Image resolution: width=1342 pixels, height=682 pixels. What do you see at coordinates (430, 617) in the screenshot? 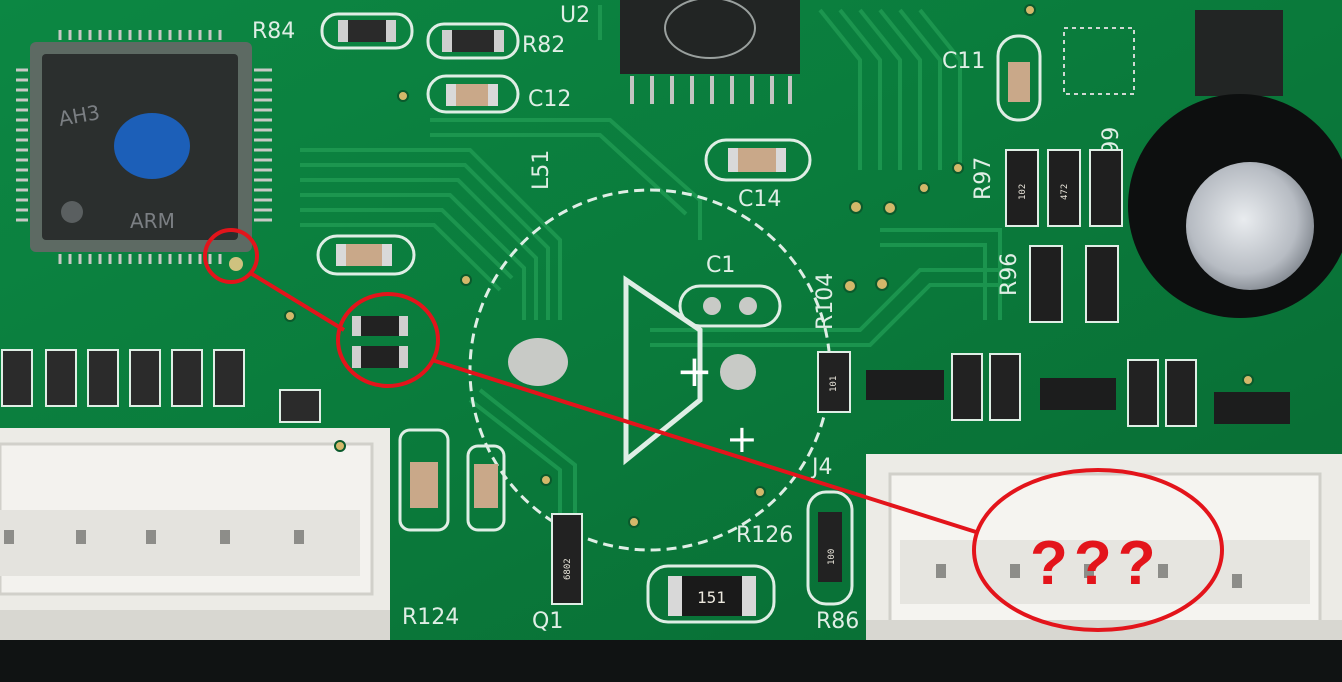
I see `label-r124: R124` at bounding box center [430, 617].